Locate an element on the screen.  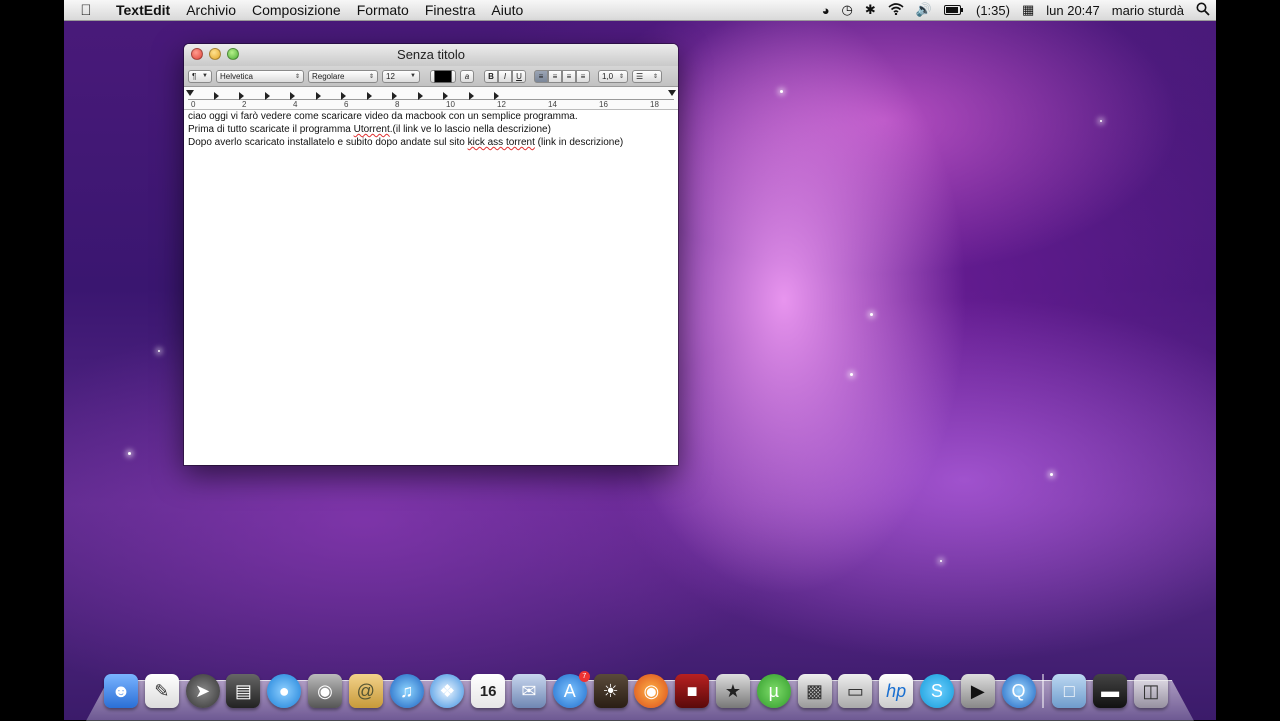
mail-icon: ✉ is located at coordinates (528, 691).